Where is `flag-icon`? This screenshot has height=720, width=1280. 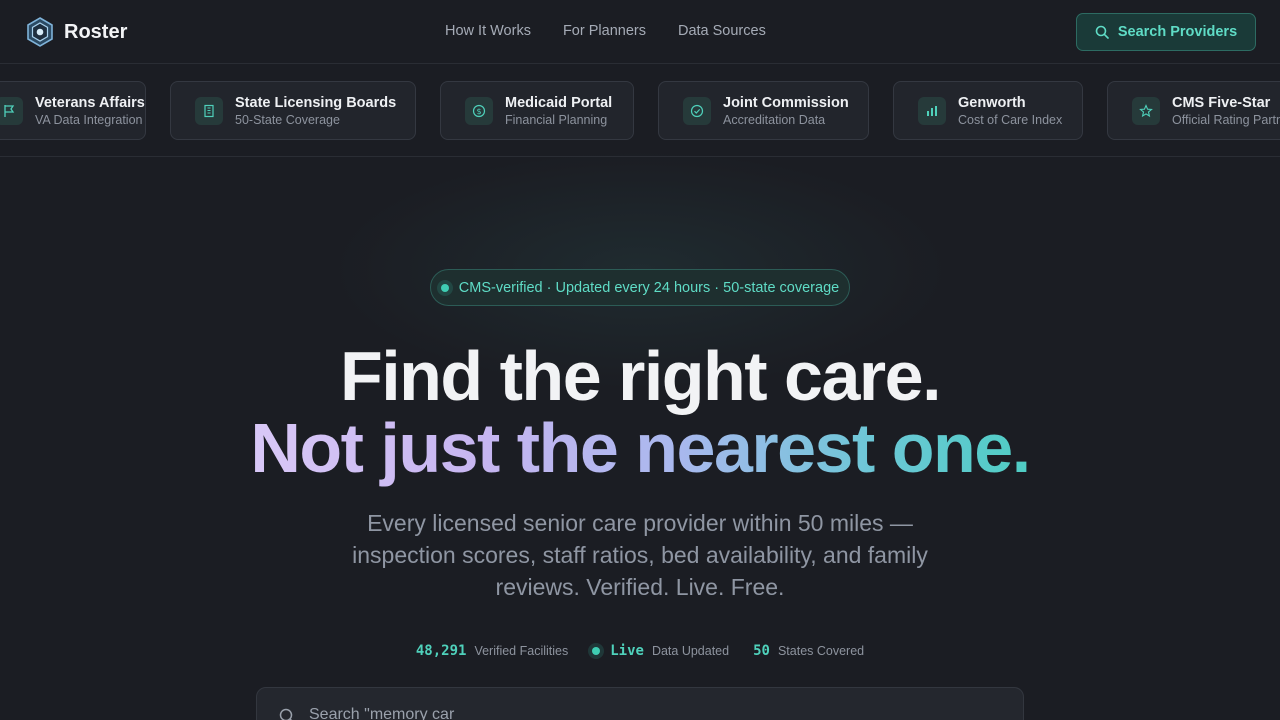
flag-icon is located at coordinates (11, 110).